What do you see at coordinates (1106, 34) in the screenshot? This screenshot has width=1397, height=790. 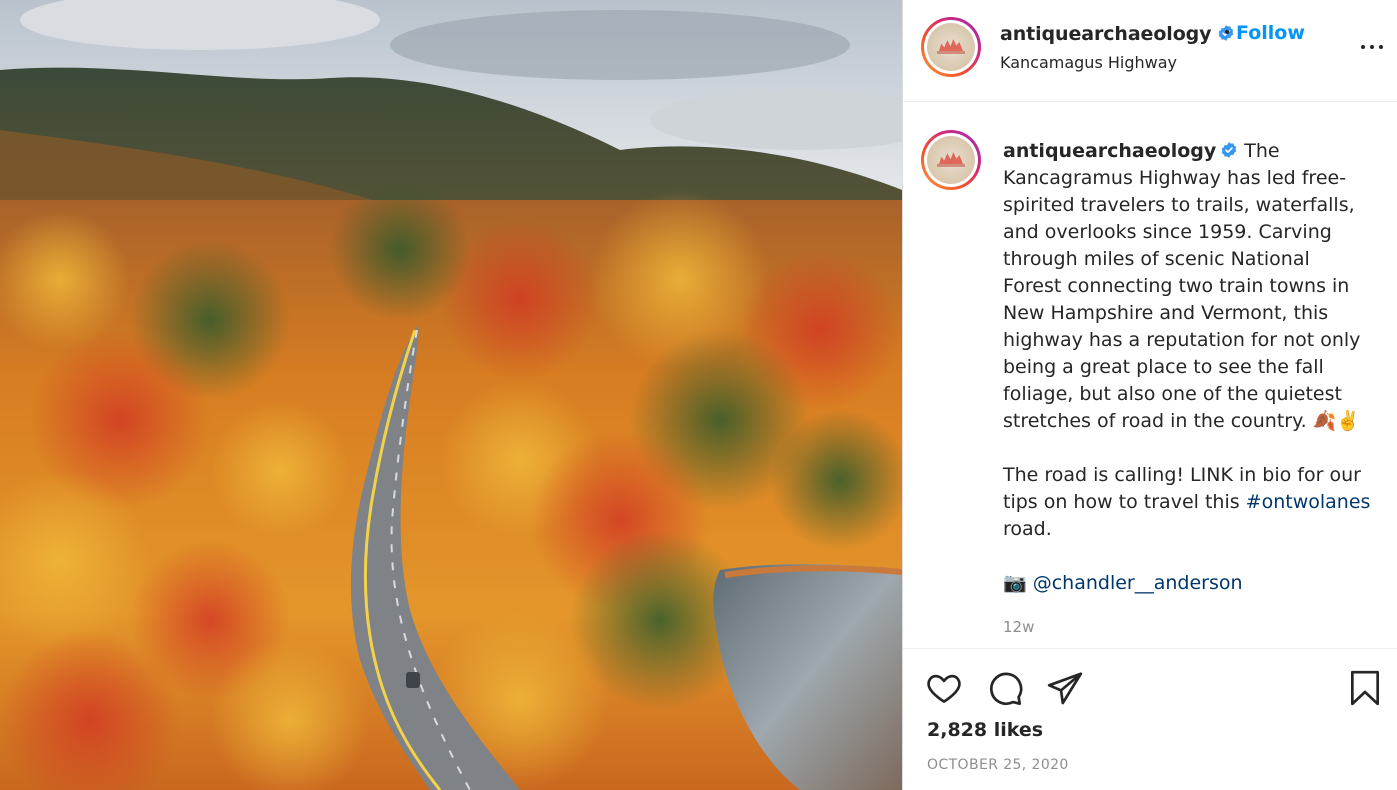 I see `author-username: antiquearchaeology` at bounding box center [1106, 34].